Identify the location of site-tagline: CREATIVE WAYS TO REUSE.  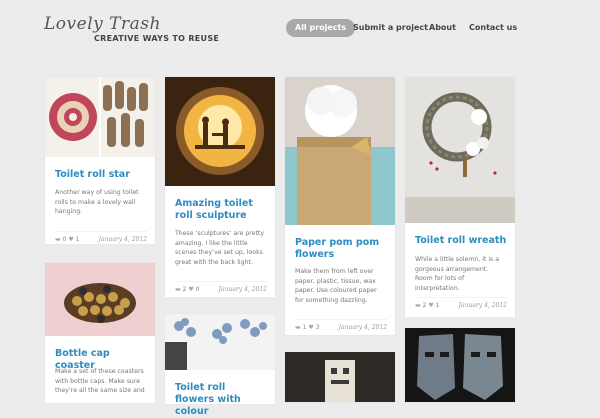
(157, 38).